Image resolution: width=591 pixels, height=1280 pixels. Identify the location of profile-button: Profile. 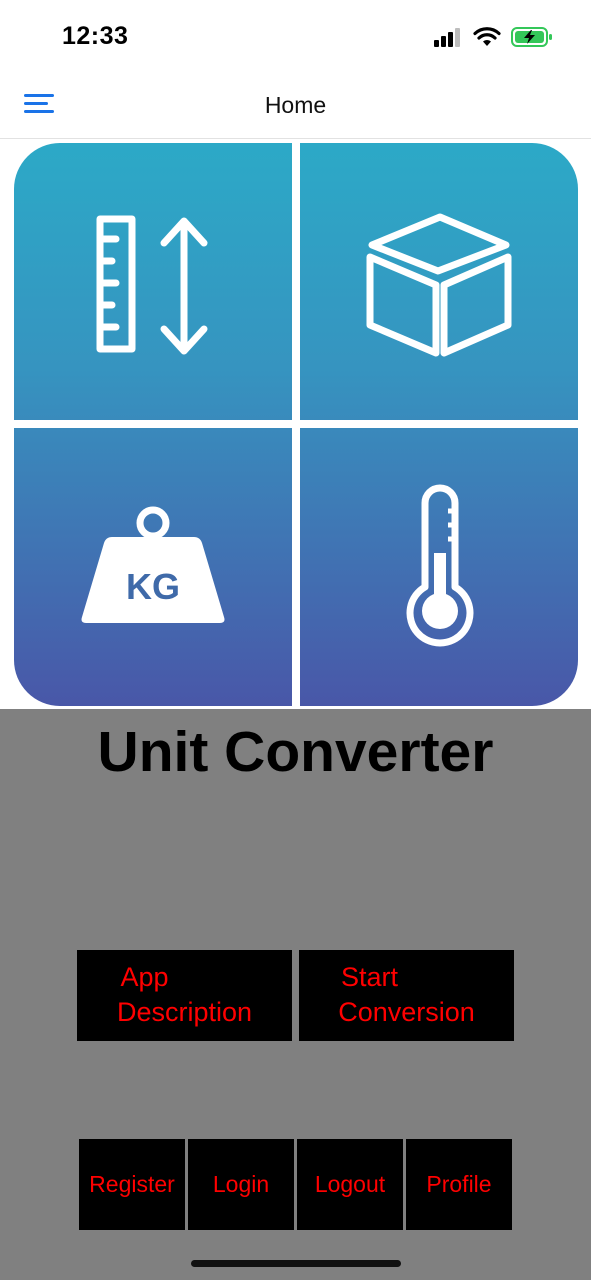
(459, 1184).